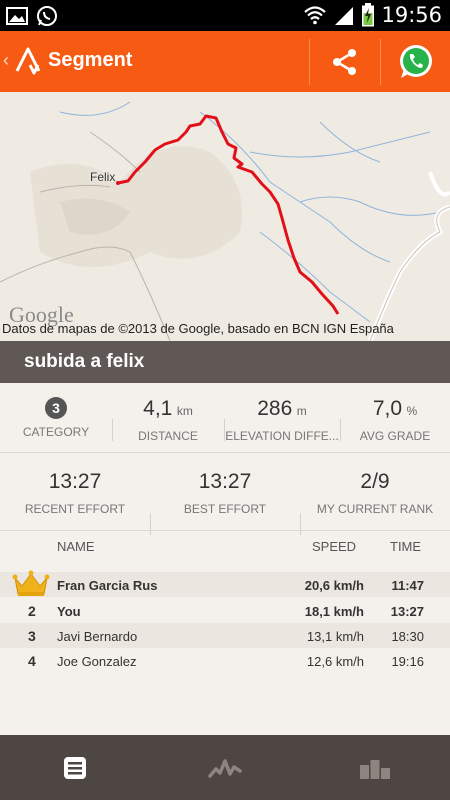  Describe the element at coordinates (168, 436) in the screenshot. I see `stat-label: DISTANCE` at that location.